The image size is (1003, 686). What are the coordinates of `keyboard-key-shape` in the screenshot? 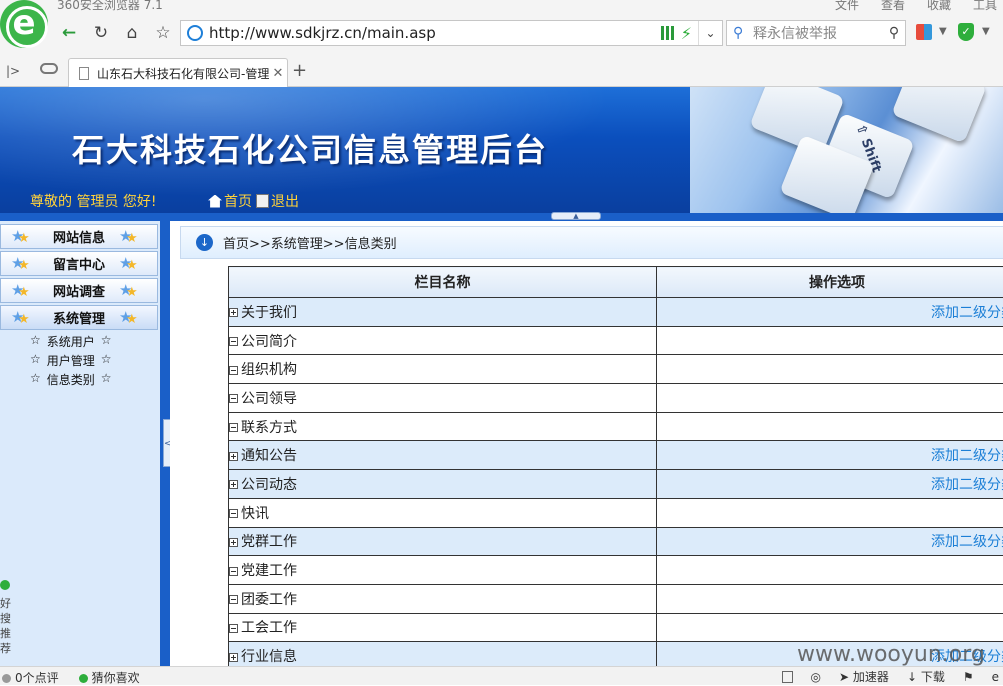 It's located at (939, 115).